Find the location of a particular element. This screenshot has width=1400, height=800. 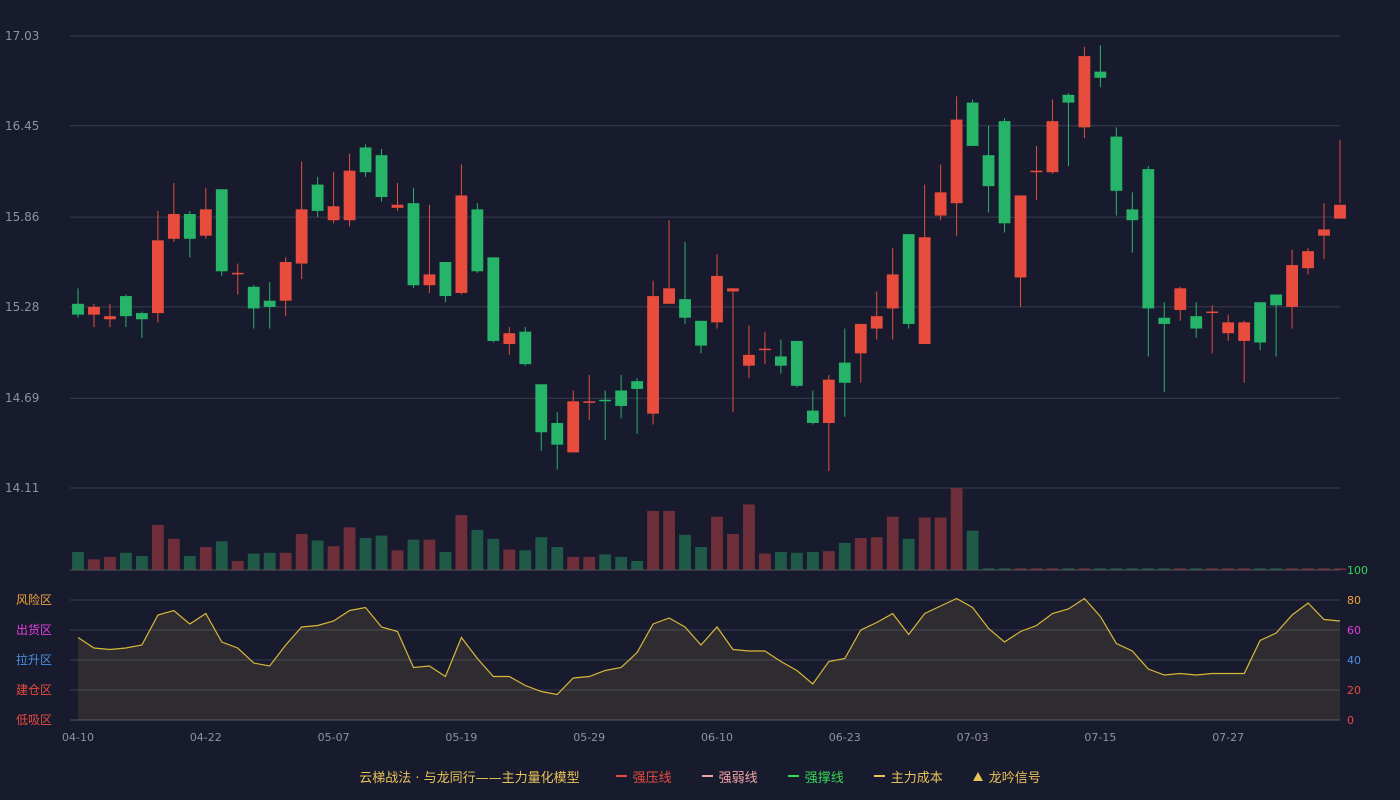

legend-item-dragon-signal: 龙吟信号 is located at coordinates (1006, 776).